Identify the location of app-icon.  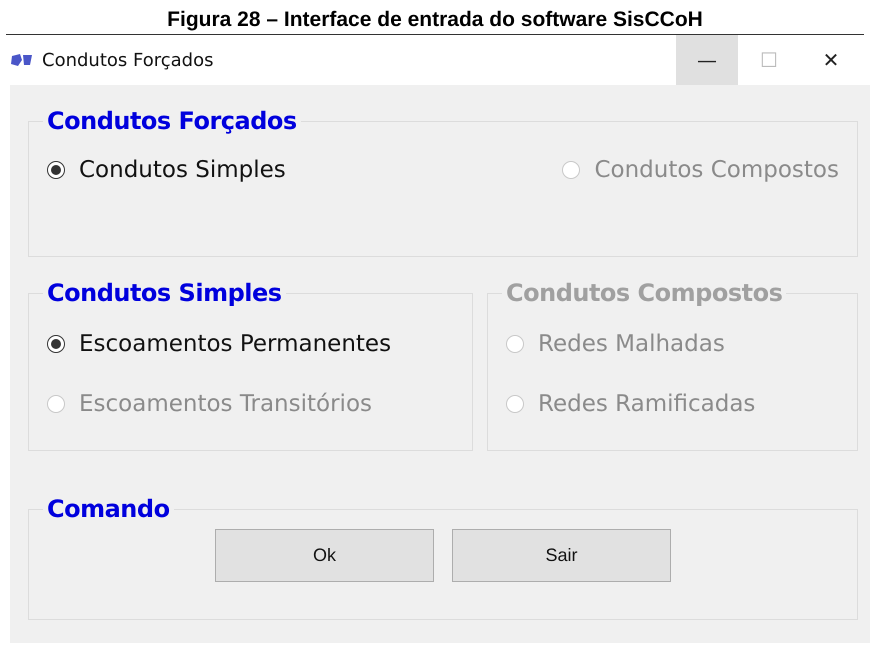
(22, 60).